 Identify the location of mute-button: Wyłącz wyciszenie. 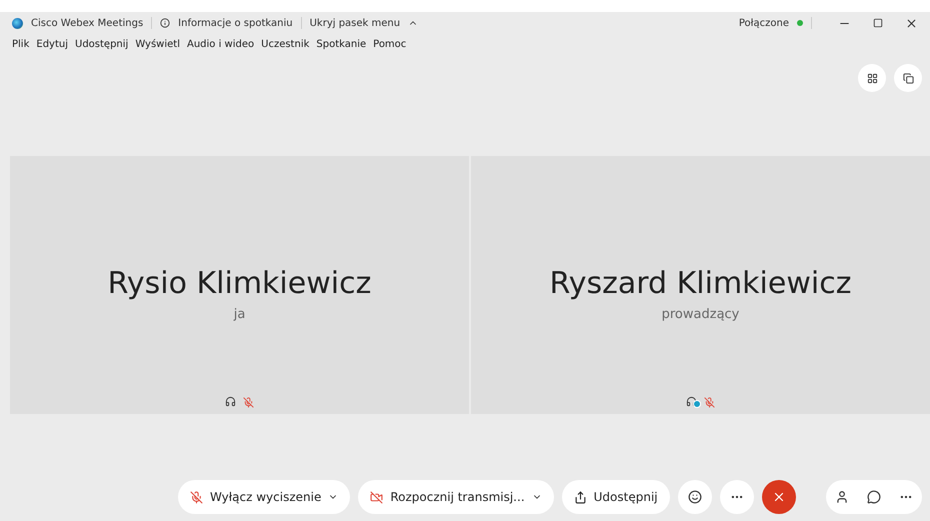
(264, 497).